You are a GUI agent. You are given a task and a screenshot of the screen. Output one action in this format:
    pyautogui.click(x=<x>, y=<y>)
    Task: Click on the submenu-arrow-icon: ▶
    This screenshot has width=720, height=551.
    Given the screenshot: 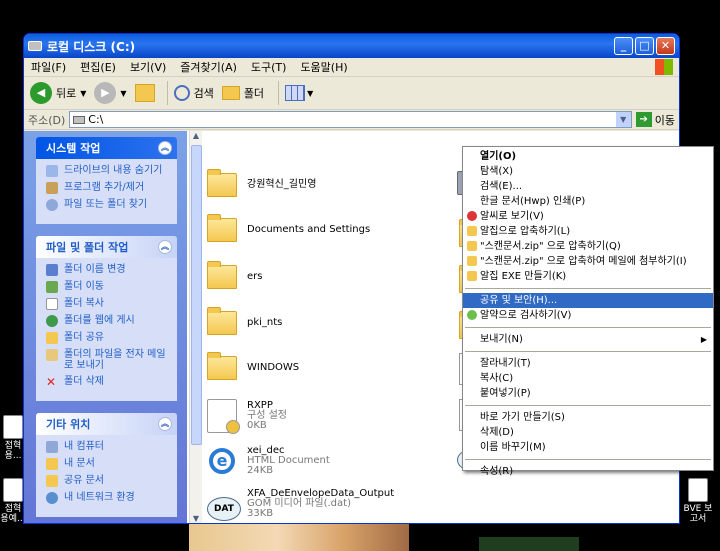 What is the action you would take?
    pyautogui.click(x=703, y=339)
    